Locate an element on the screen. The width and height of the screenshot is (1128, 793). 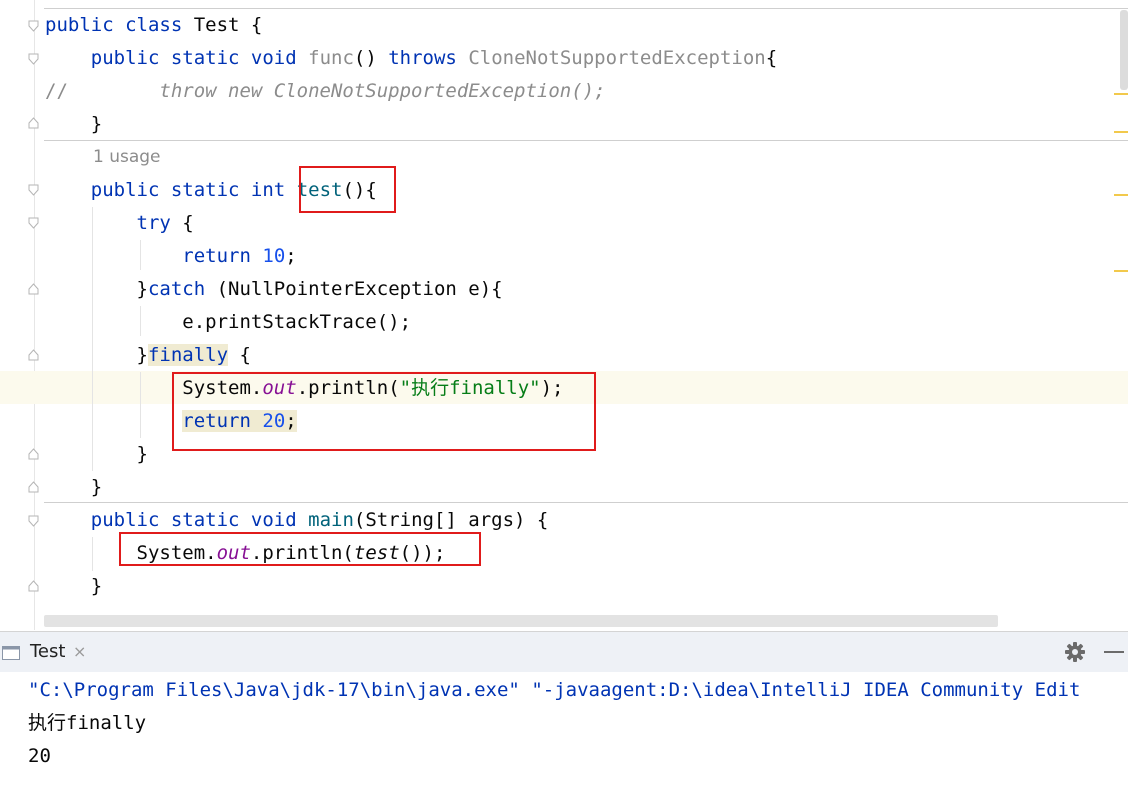
minimize-icon is located at coordinates (1114, 652).